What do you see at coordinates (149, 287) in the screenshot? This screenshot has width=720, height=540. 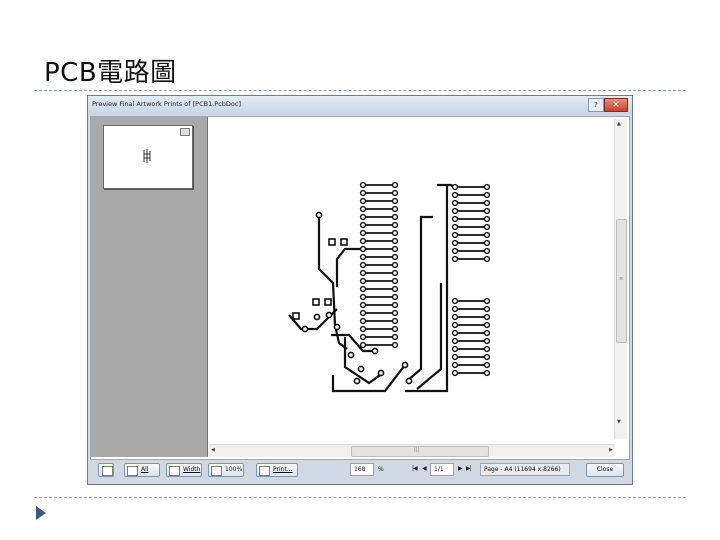 I see `thumbnail-pane` at bounding box center [149, 287].